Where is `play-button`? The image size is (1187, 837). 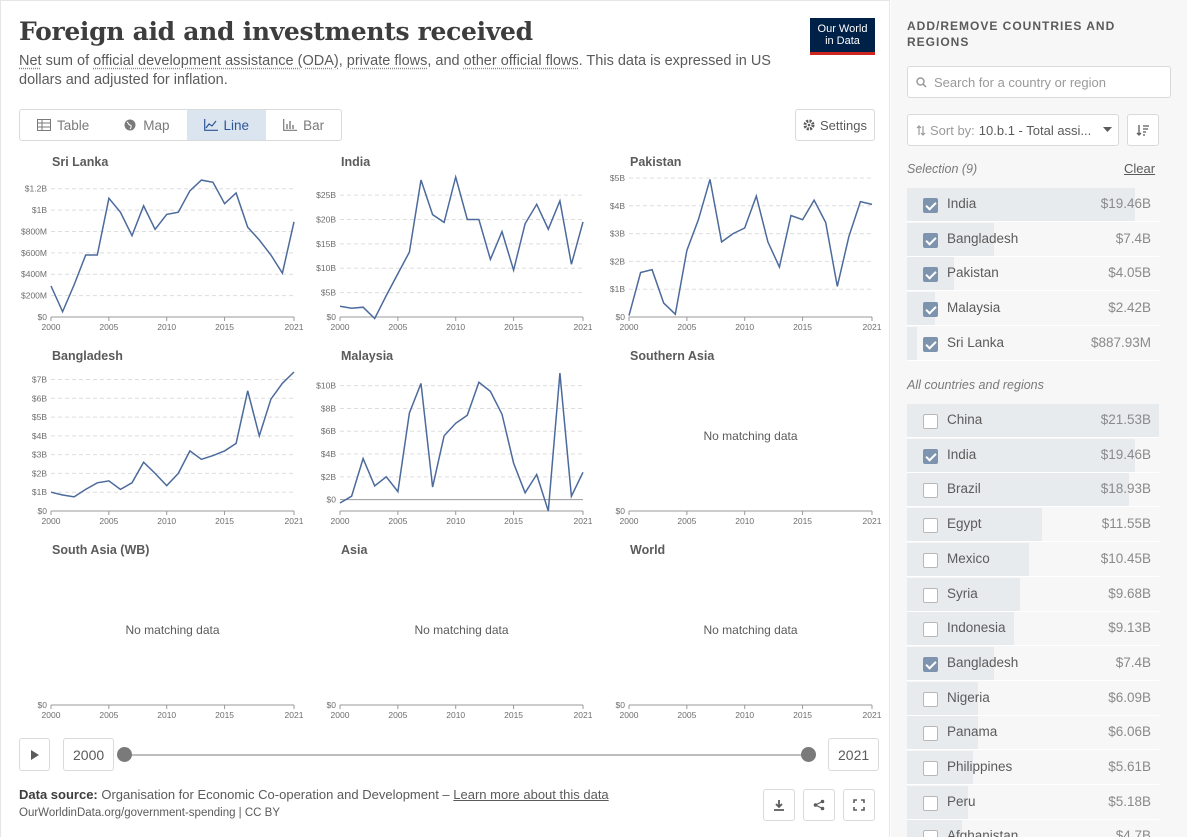 play-button is located at coordinates (34, 754).